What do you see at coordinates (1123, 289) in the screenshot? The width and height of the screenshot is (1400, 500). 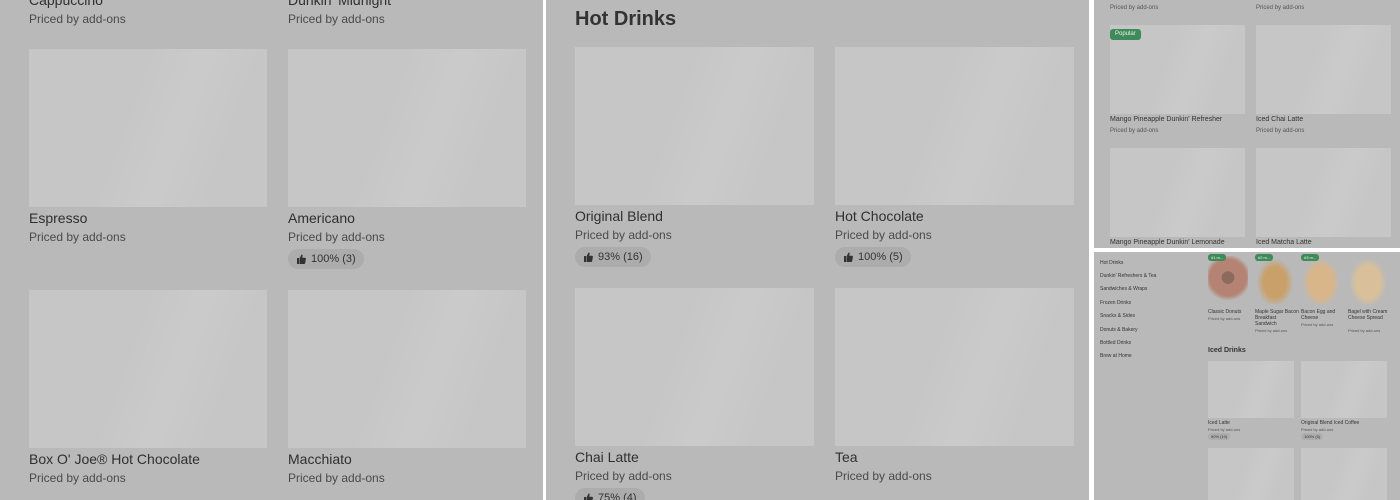 I see `sidebar-item-sandwiches: Sandwiches & Wraps` at bounding box center [1123, 289].